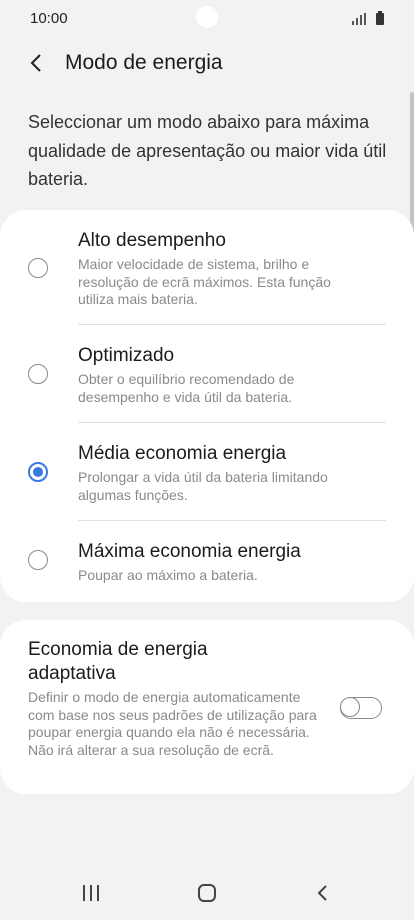  I want to click on header: Modo de energia, so click(207, 64).